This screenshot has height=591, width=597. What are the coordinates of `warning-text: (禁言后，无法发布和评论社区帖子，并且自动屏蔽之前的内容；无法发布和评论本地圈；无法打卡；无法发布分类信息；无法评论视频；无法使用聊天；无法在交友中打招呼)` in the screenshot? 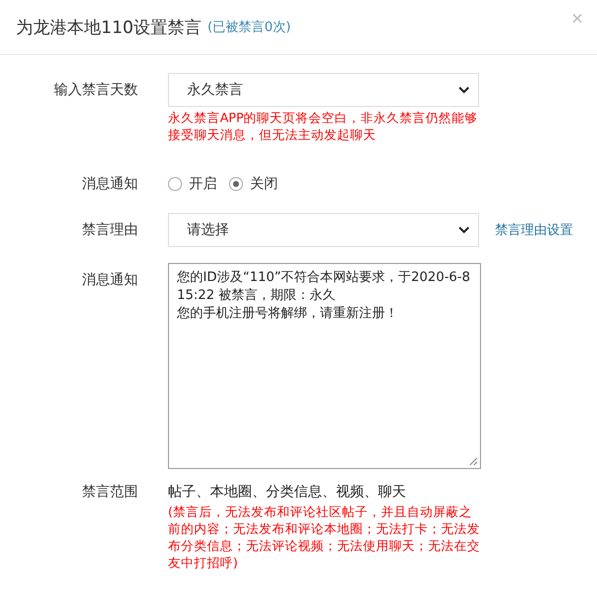 It's located at (324, 537).